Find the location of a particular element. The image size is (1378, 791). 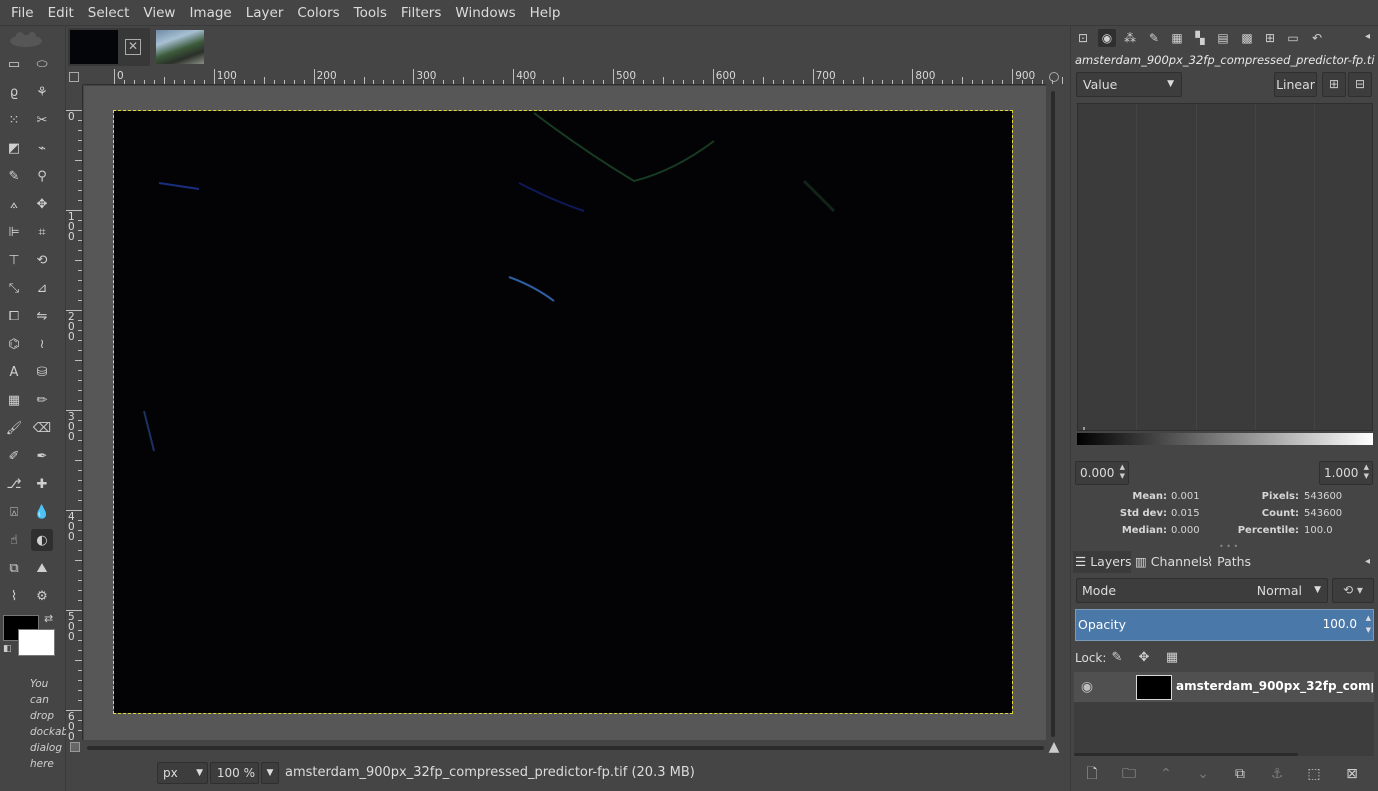

mode-reset-button: ⟲ ▾ is located at coordinates (1353, 590).